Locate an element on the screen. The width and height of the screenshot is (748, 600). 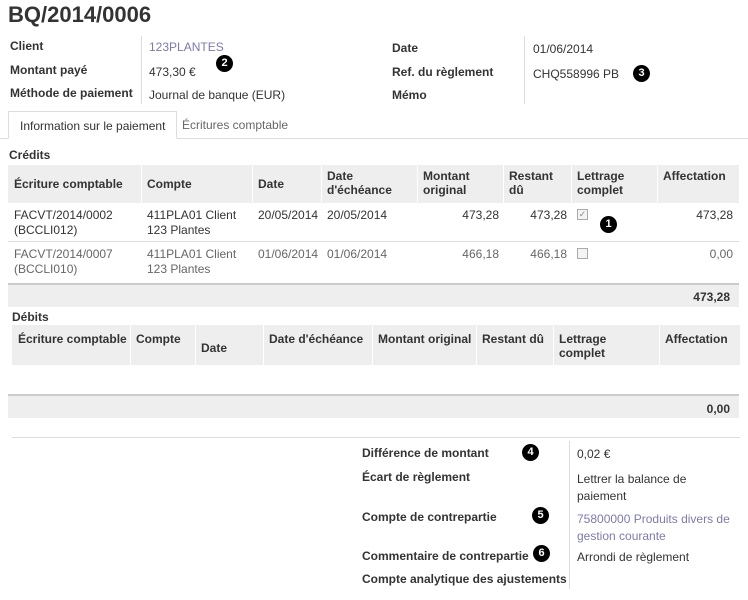
credits-col-original: Montant original is located at coordinates (446, 183).